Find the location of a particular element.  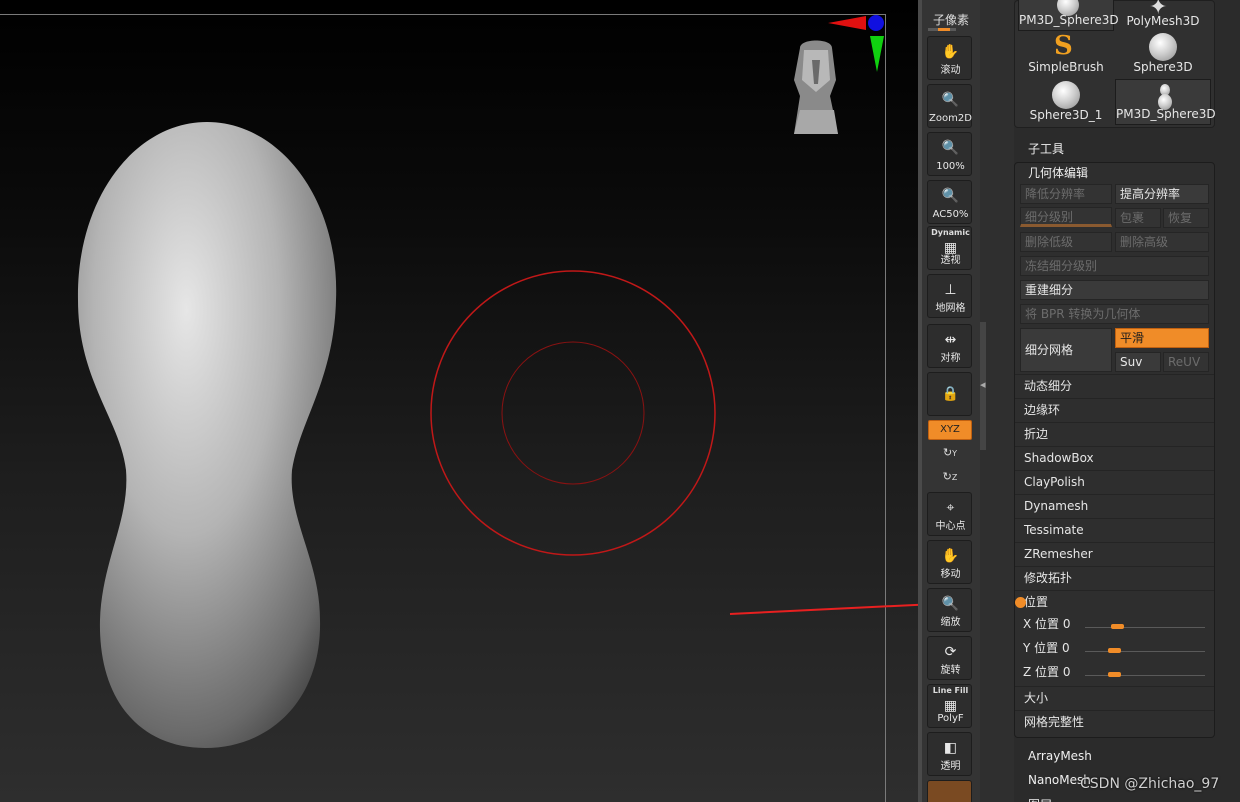

floor-grid-button: ⊥ 地网格 is located at coordinates (949, 296).